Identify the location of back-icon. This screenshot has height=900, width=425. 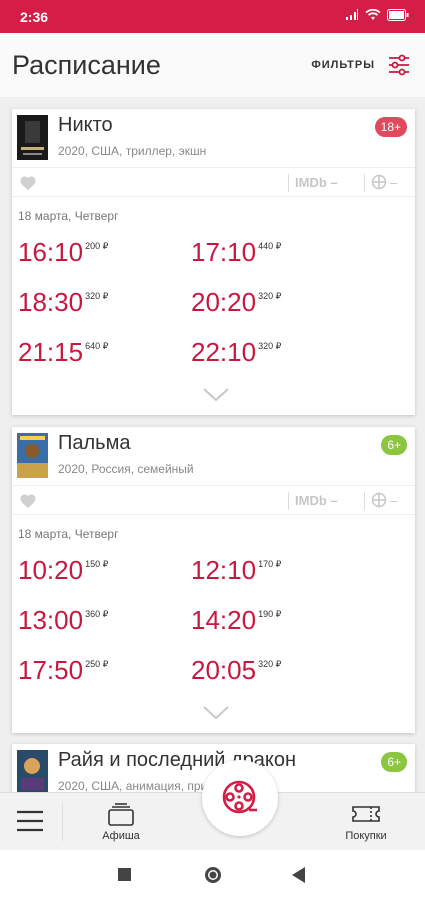
(299, 875).